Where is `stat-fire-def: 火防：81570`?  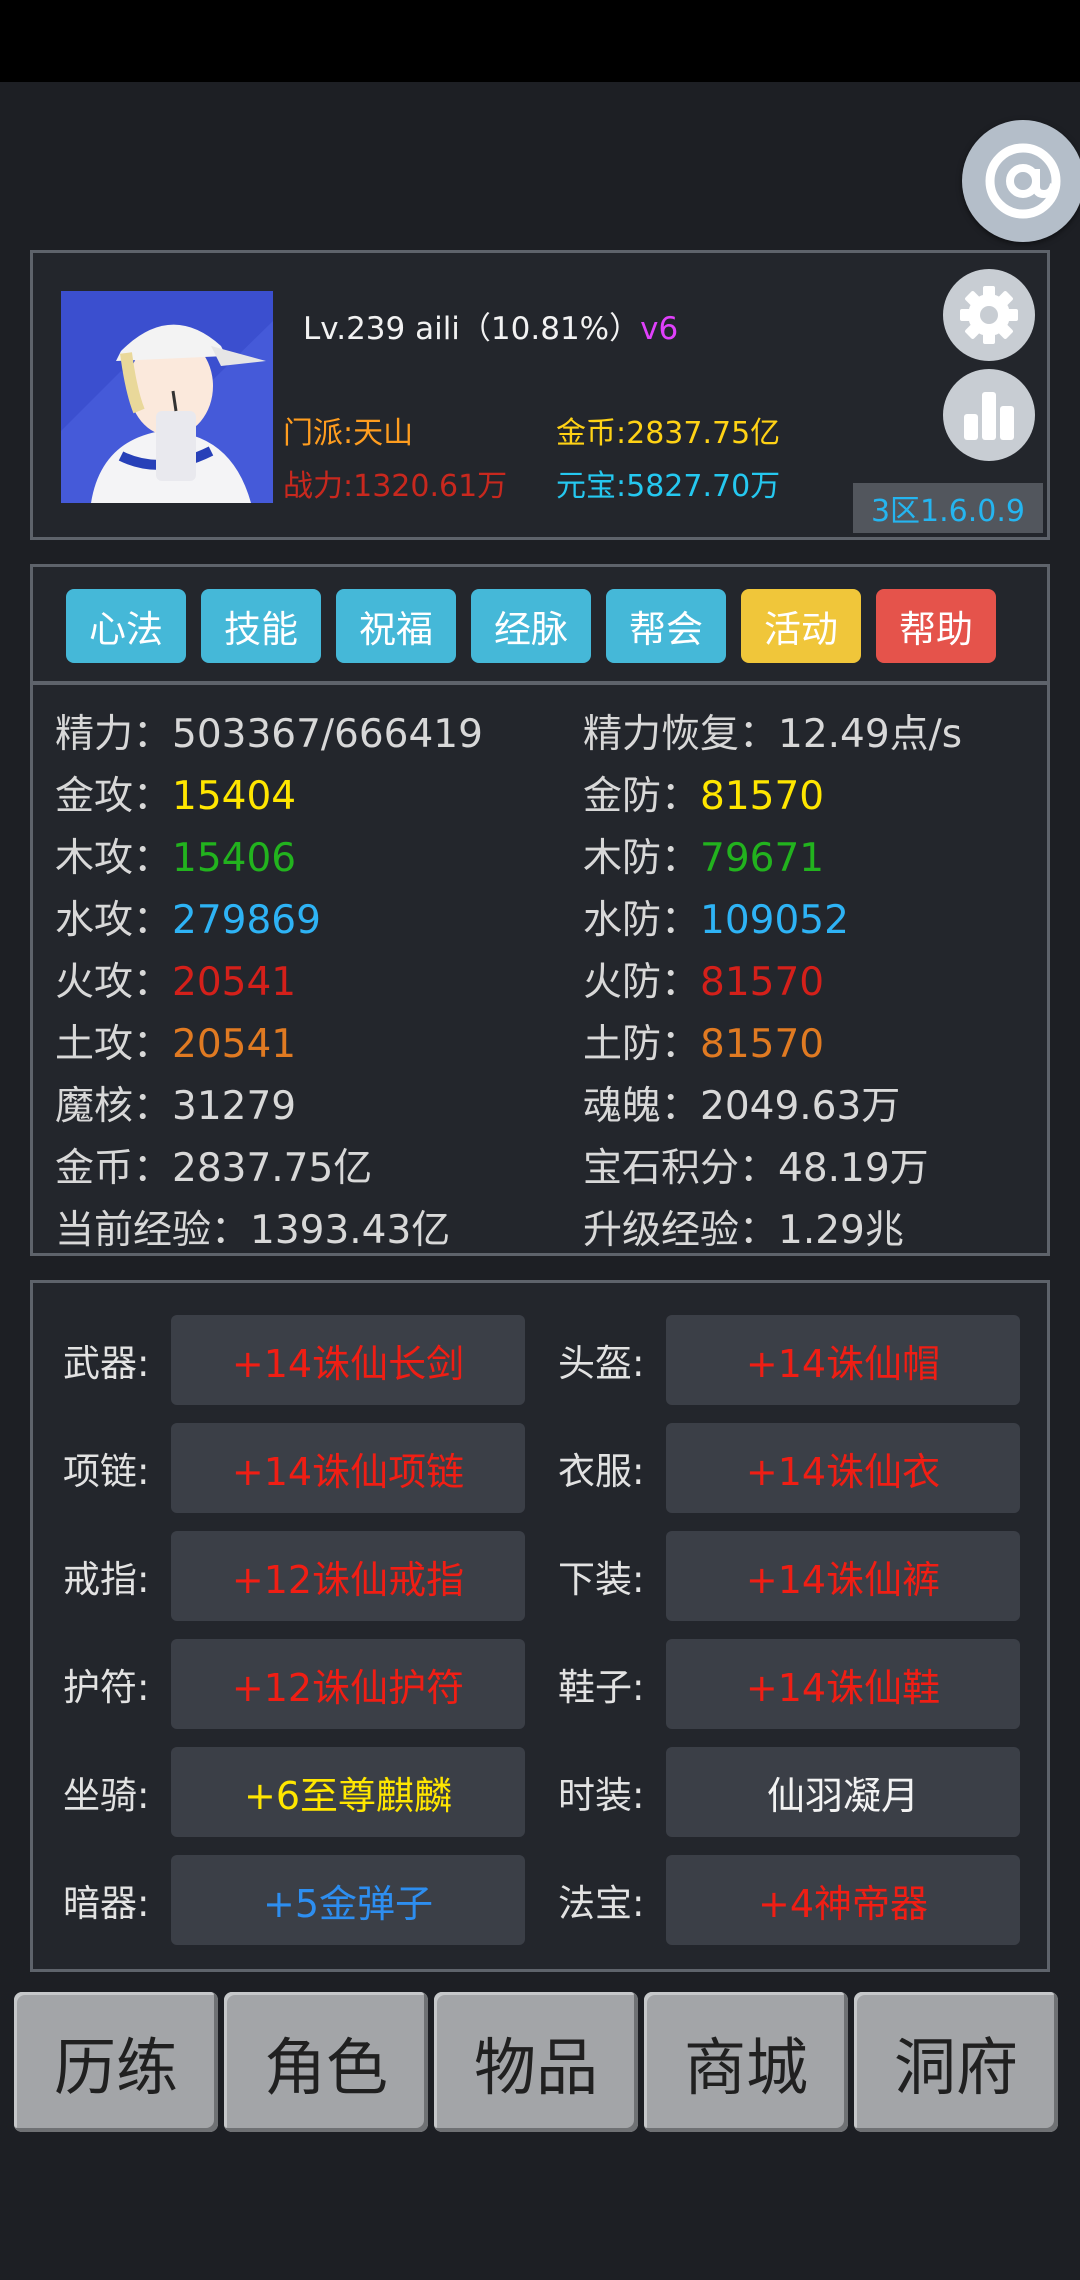 stat-fire-def: 火防：81570 is located at coordinates (704, 982).